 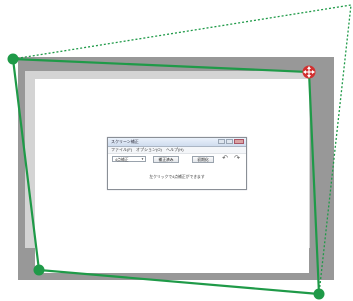 What do you see at coordinates (319, 294) in the screenshot?
I see `corner-handle-bottom-right` at bounding box center [319, 294].